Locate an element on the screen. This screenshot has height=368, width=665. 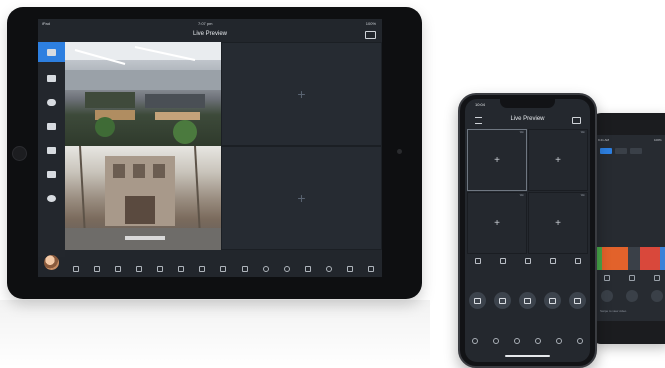
iphone-notch is located at coordinates (527, 103).